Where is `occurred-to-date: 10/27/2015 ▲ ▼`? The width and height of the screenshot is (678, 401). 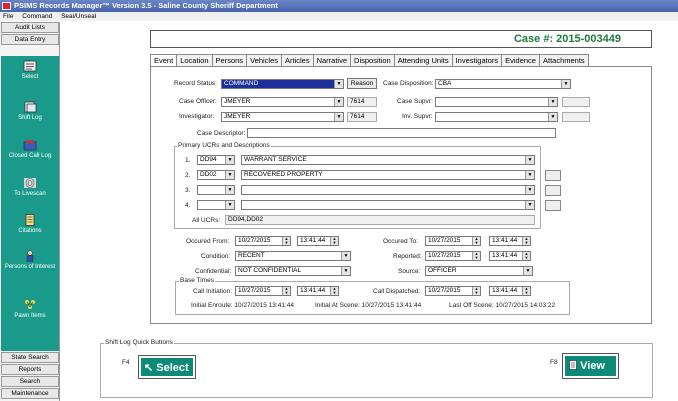
occurred-to-date: 10/27/2015 ▲ ▼ is located at coordinates (453, 241).